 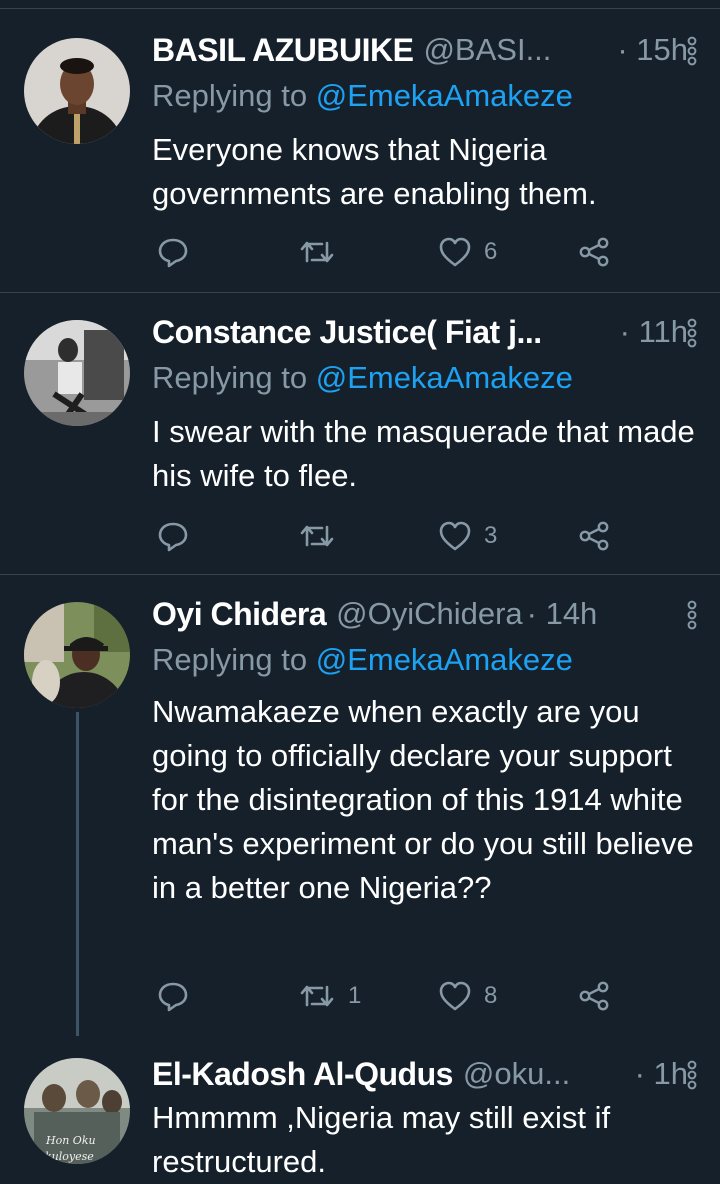 What do you see at coordinates (360, 8) in the screenshot?
I see `top-divider` at bounding box center [360, 8].